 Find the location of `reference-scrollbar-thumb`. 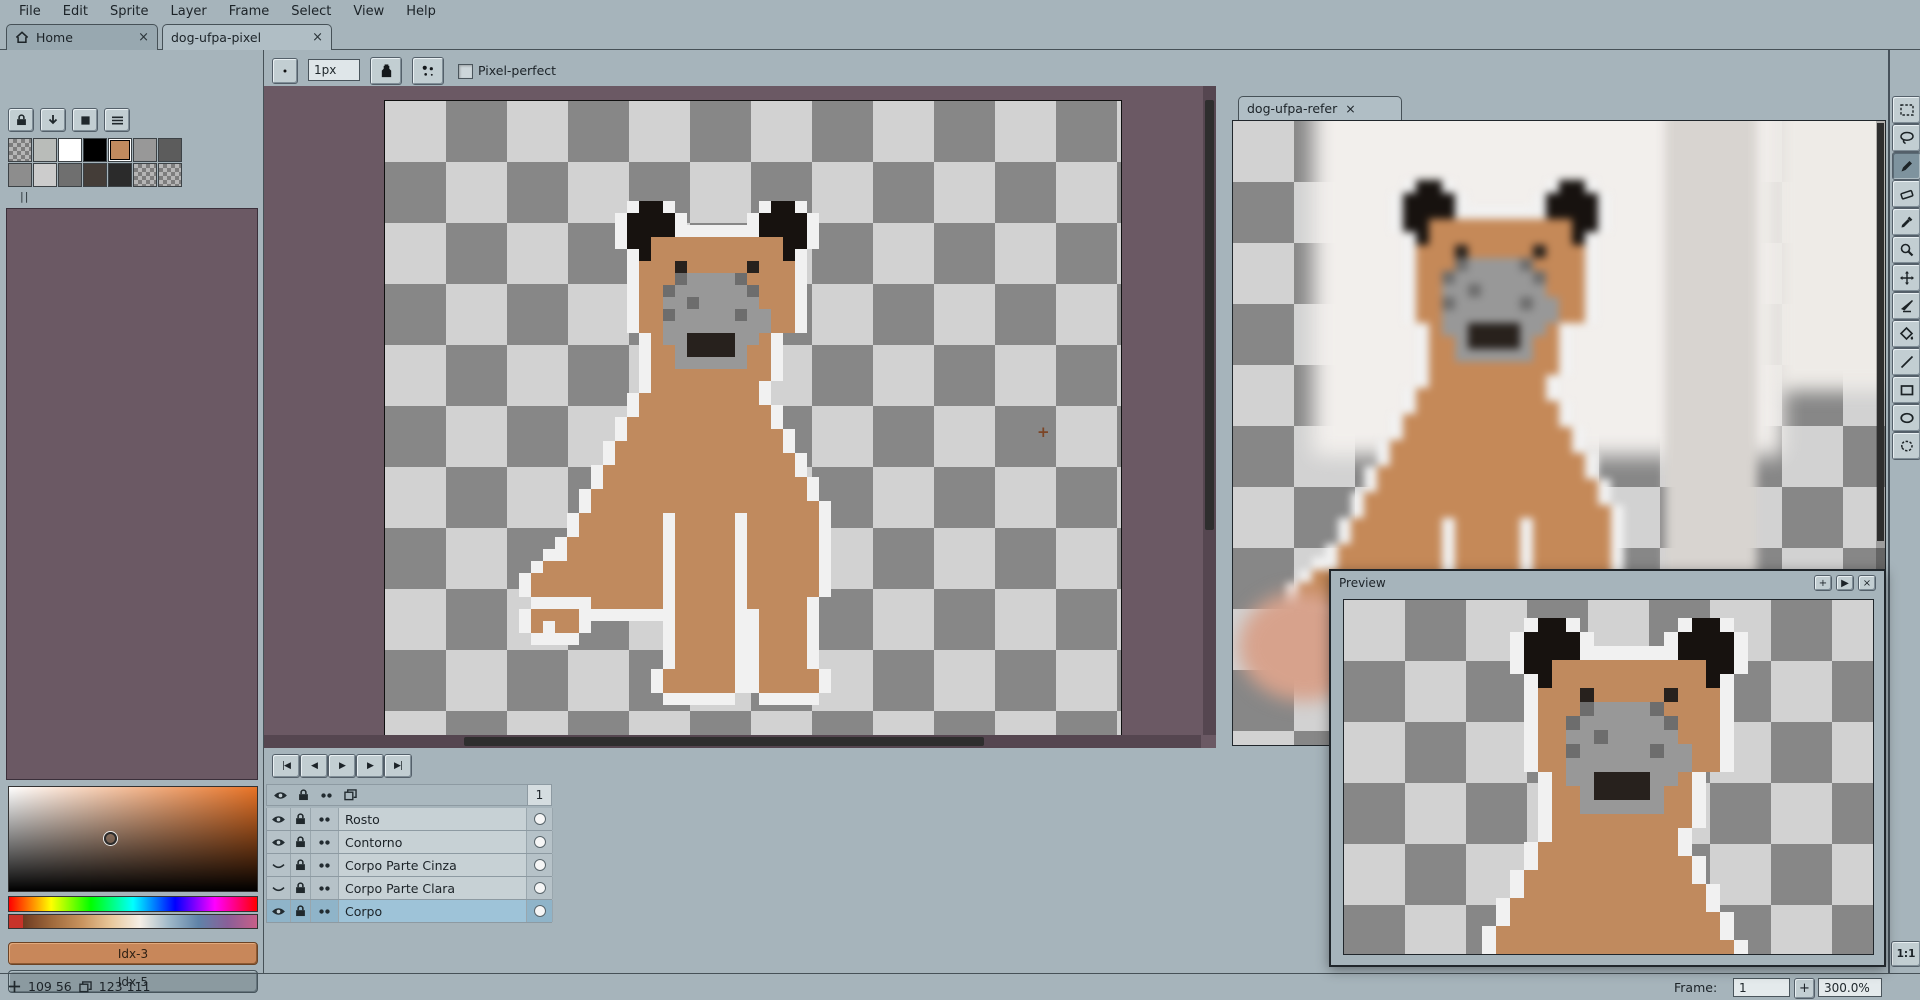

reference-scrollbar-thumb is located at coordinates (1880, 332).